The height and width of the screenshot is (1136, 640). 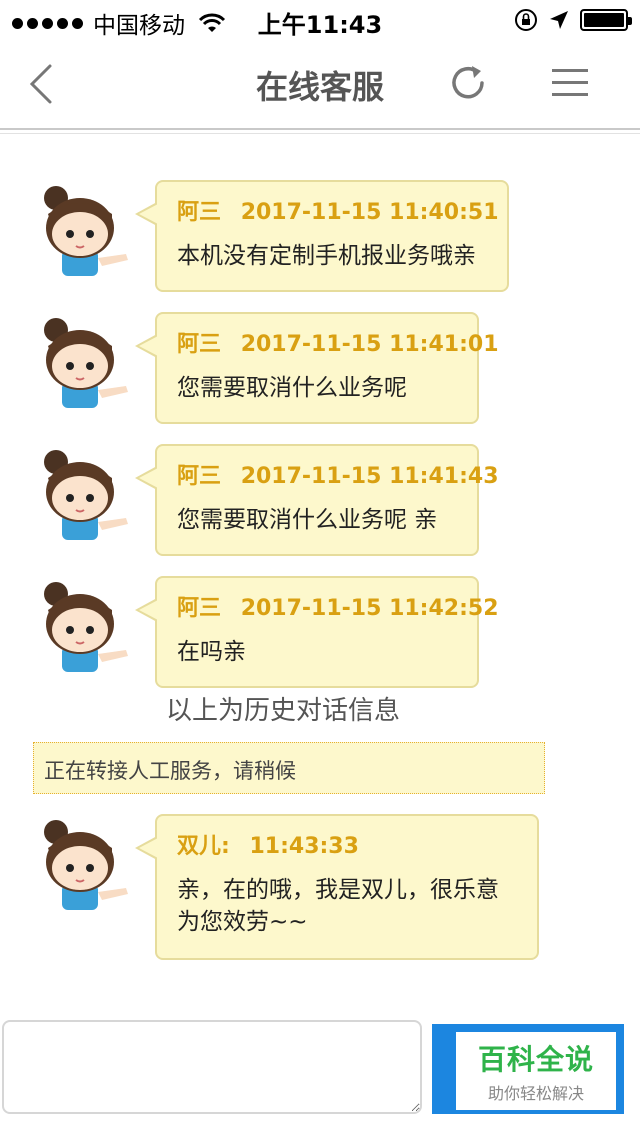 What do you see at coordinates (317, 632) in the screenshot?
I see `message-bubble: 阿三 2017-11-15 11:42:52 在吗亲` at bounding box center [317, 632].